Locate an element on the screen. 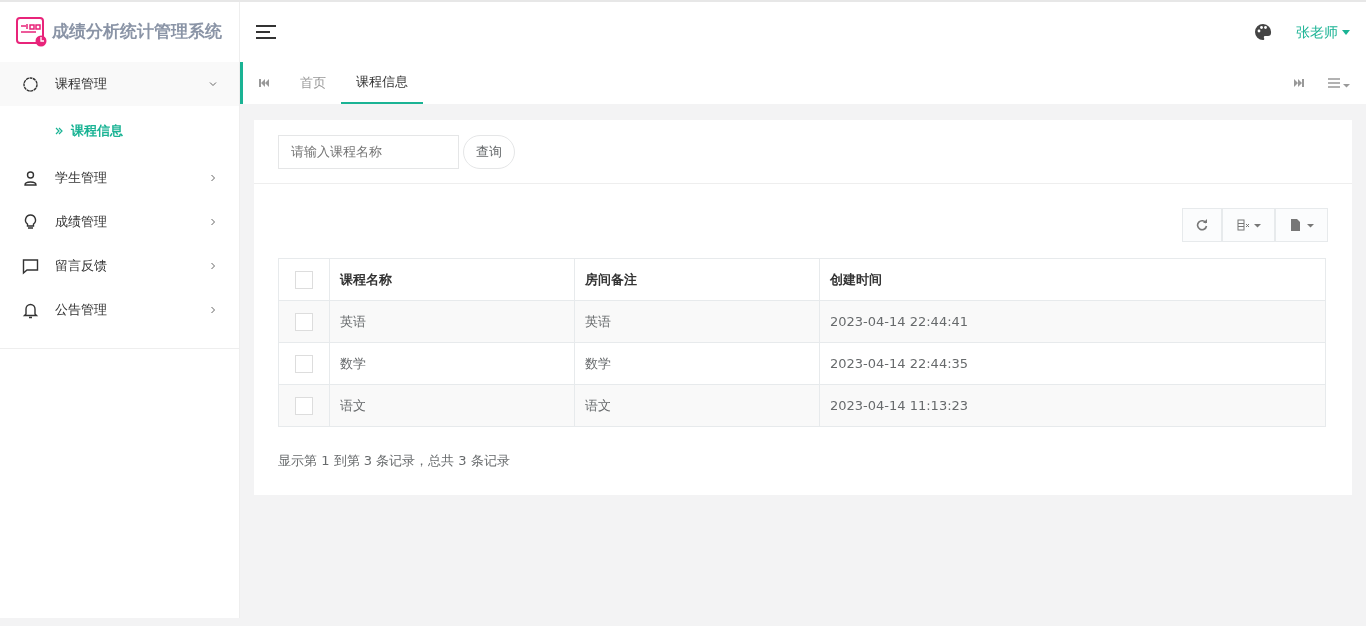 This screenshot has width=1366, height=626. table-cell: 2023-04-14 11:13:23 is located at coordinates (1072, 405).